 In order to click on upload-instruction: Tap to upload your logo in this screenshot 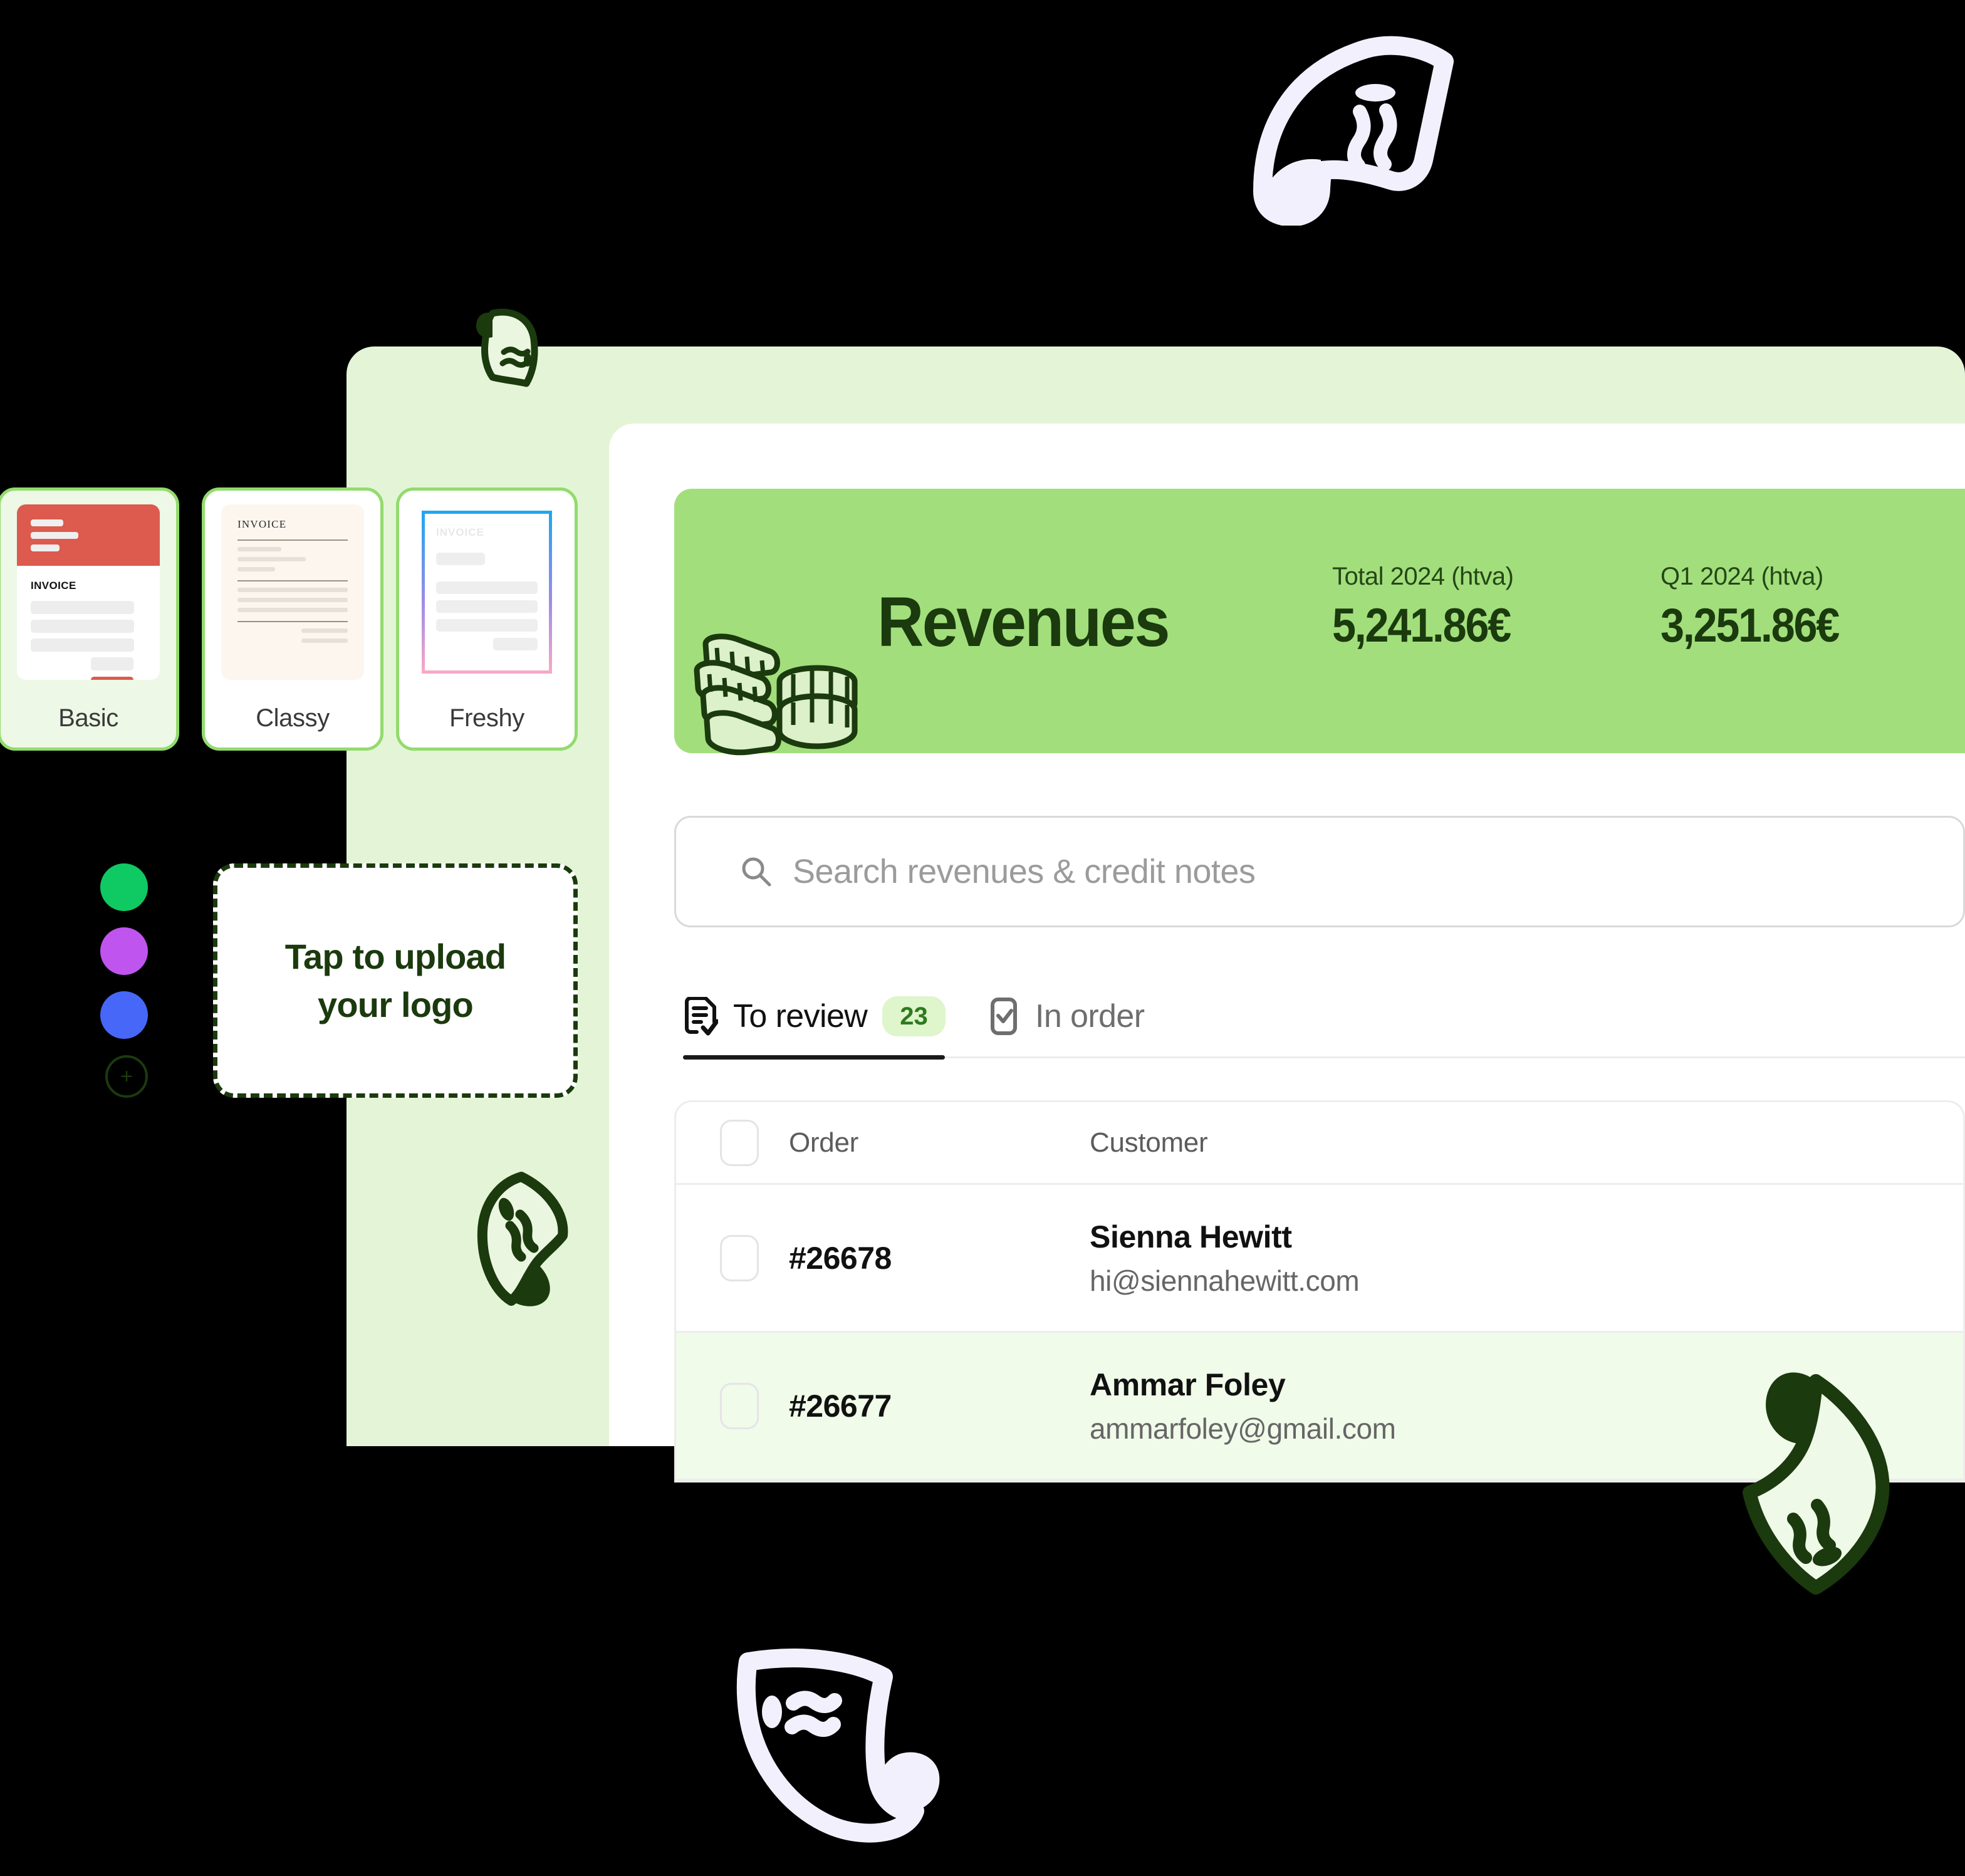, I will do `click(395, 980)`.